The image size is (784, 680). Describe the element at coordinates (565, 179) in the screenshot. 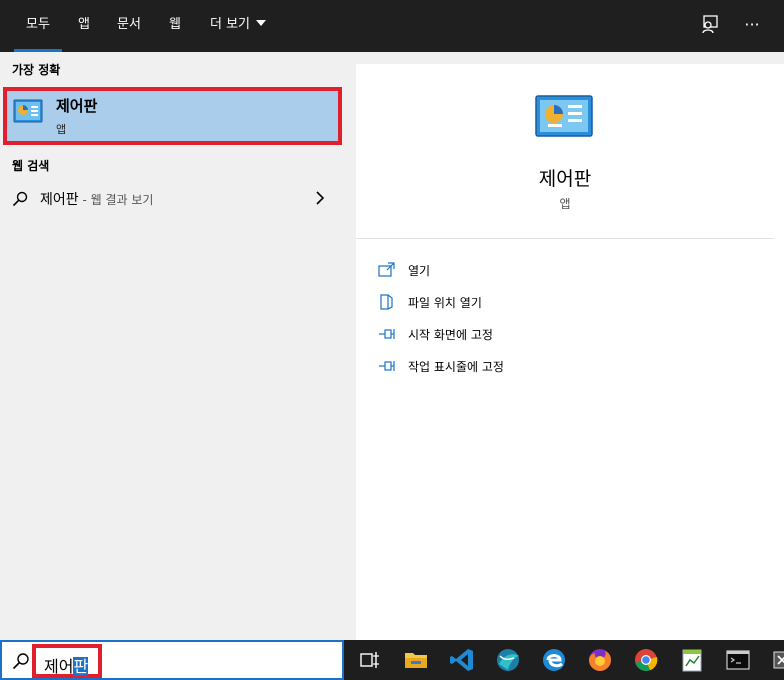

I see `preview-title: 제어판` at that location.